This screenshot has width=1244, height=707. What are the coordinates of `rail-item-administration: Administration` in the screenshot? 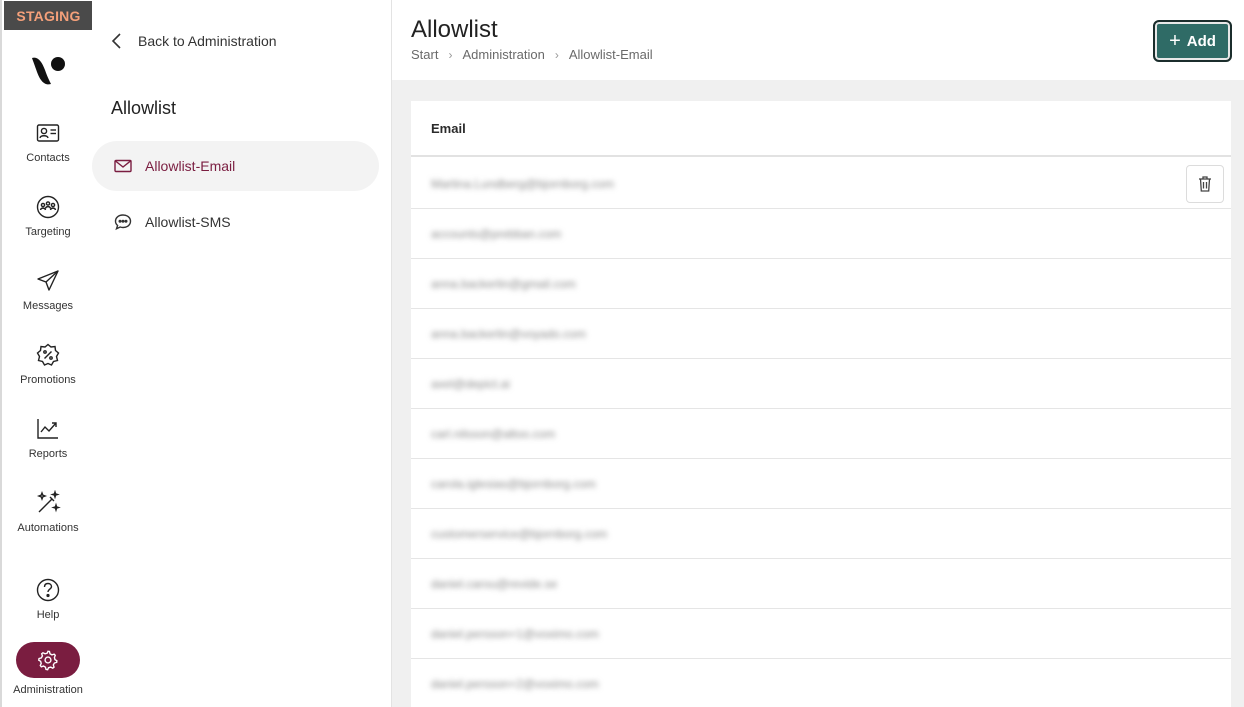 It's located at (48, 674).